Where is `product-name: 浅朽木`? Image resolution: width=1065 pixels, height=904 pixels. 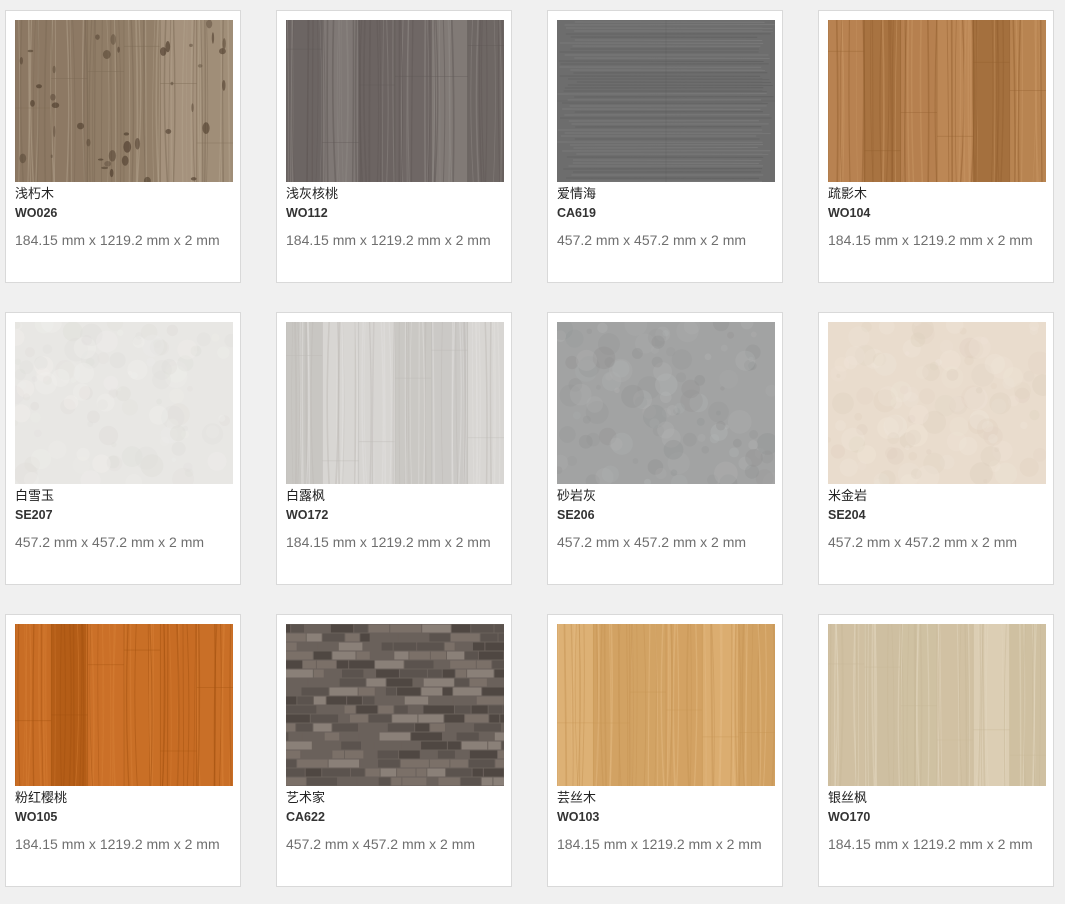
product-name: 浅朽木 is located at coordinates (35, 194).